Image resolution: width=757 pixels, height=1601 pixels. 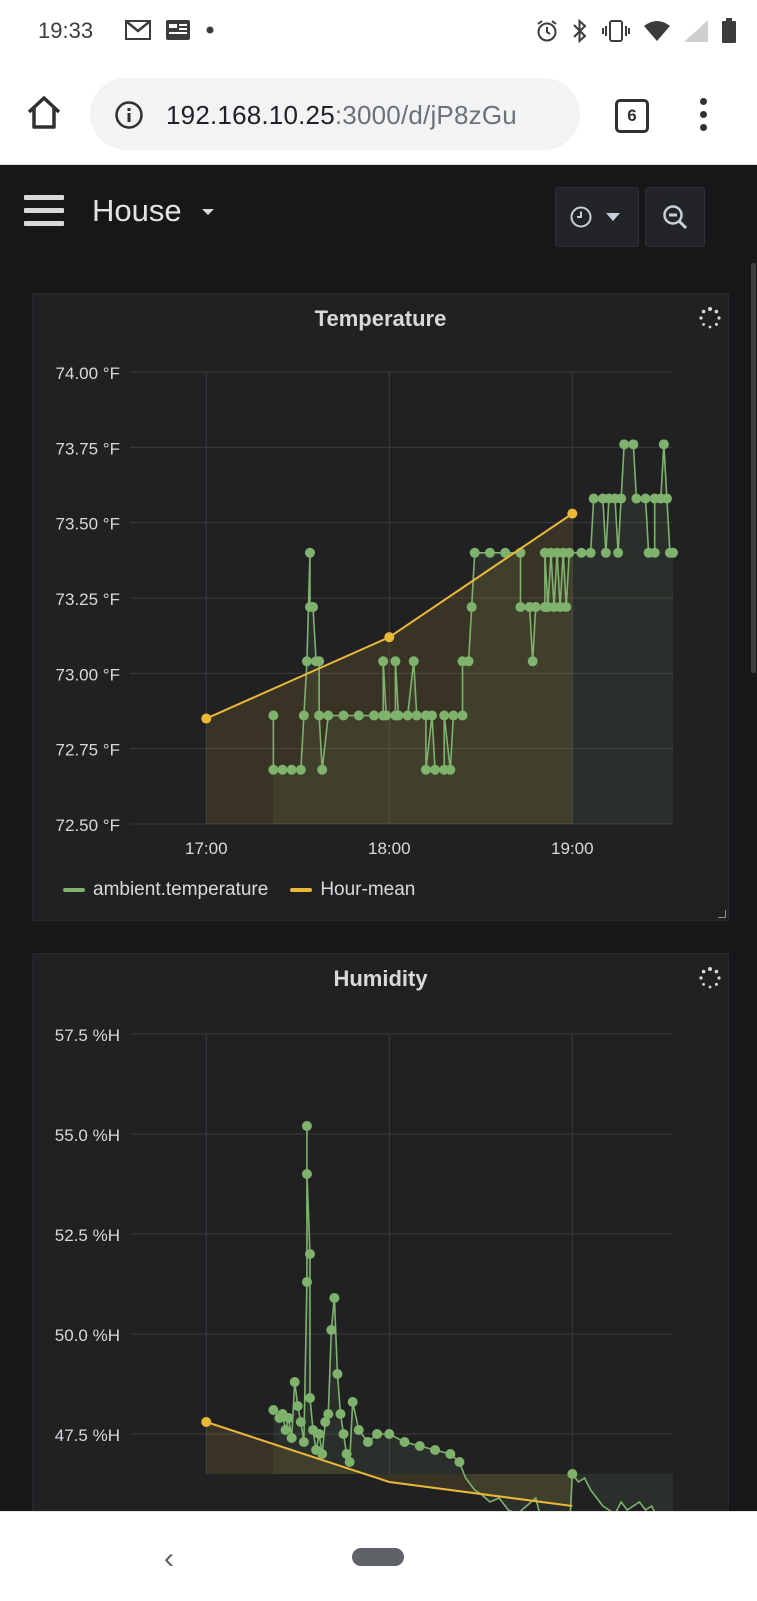 What do you see at coordinates (137, 211) in the screenshot?
I see `dashboard-title: House` at bounding box center [137, 211].